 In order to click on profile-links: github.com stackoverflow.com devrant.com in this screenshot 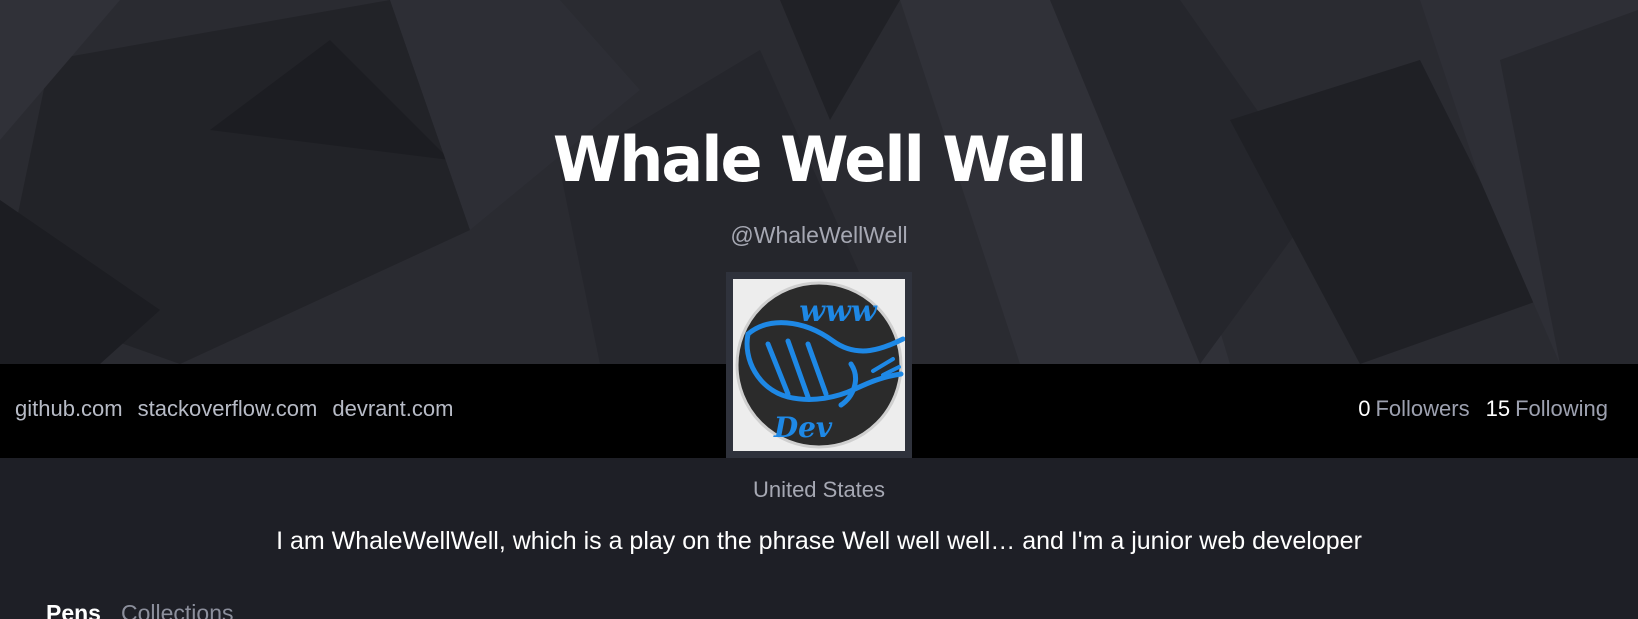, I will do `click(234, 409)`.